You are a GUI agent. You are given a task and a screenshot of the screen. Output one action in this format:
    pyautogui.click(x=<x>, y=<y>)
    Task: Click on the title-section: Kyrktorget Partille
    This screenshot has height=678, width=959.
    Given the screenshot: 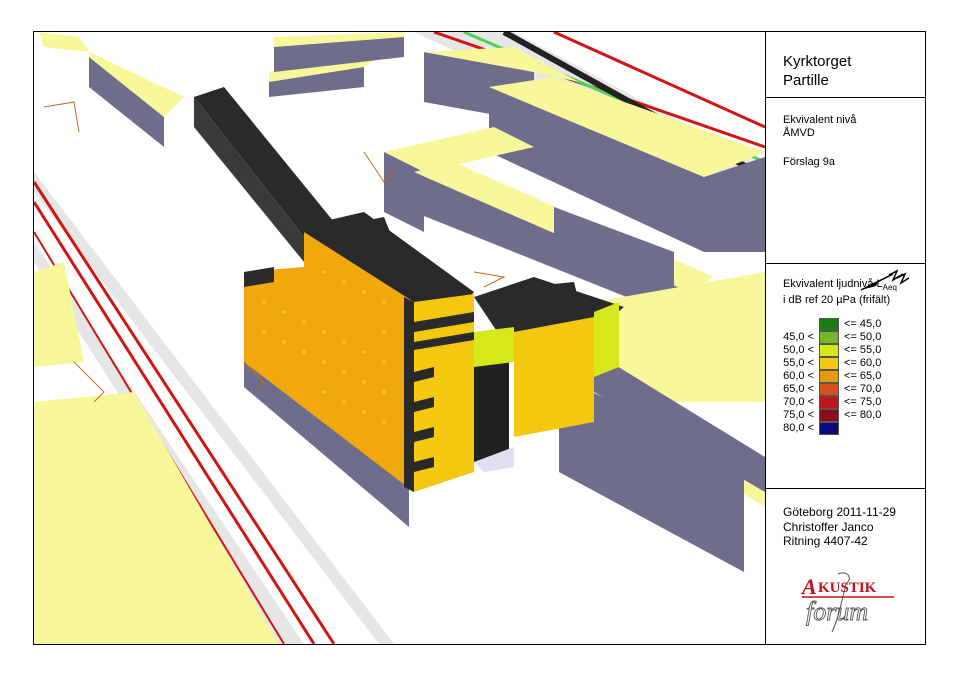 What is the action you would take?
    pyautogui.click(x=846, y=65)
    